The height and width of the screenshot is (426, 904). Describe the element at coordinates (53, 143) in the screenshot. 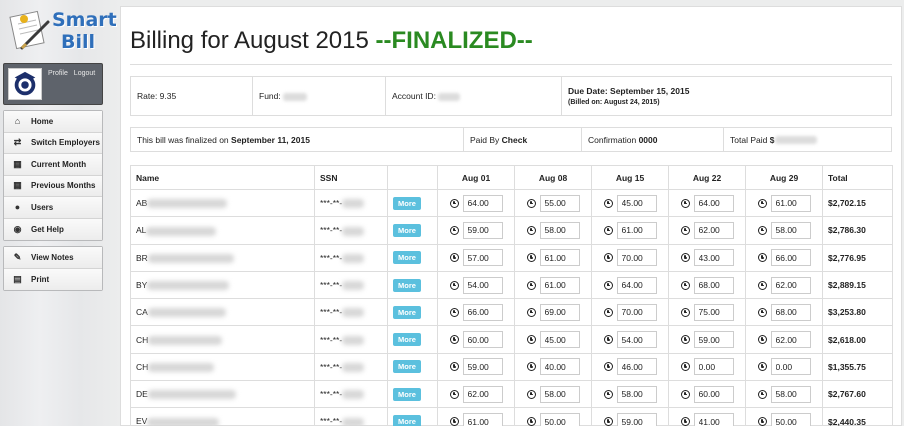

I see `nav-item-switch-employers: ⇄ Switch Employers` at that location.